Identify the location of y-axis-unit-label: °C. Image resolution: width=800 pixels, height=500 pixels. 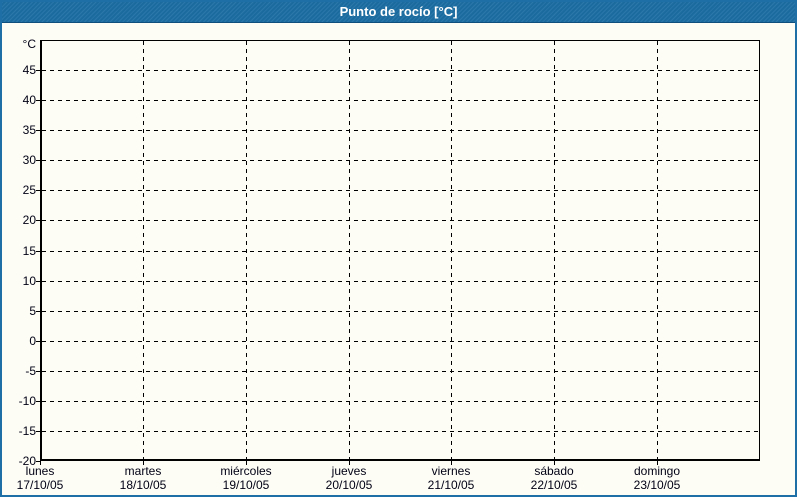
(29, 44).